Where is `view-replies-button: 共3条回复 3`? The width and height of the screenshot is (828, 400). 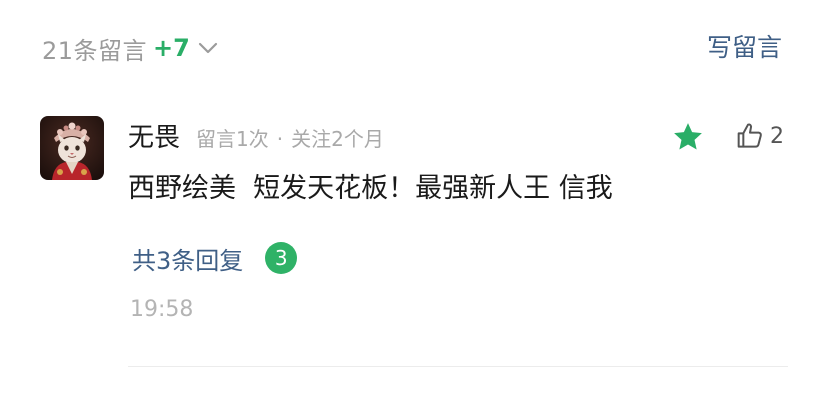 view-replies-button: 共3条回复 3 is located at coordinates (215, 258).